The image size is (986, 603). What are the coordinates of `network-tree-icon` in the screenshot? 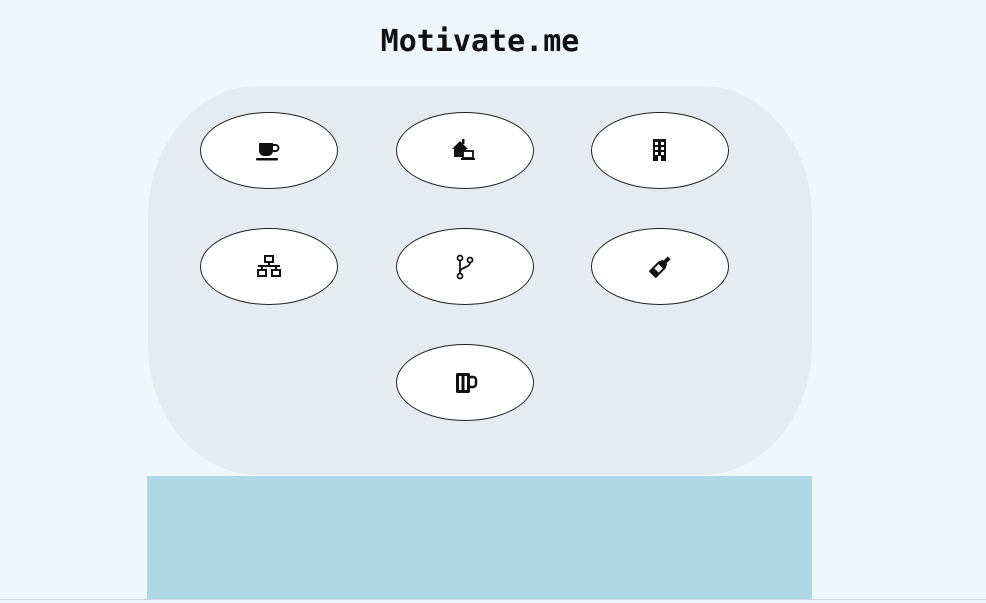 It's located at (269, 267).